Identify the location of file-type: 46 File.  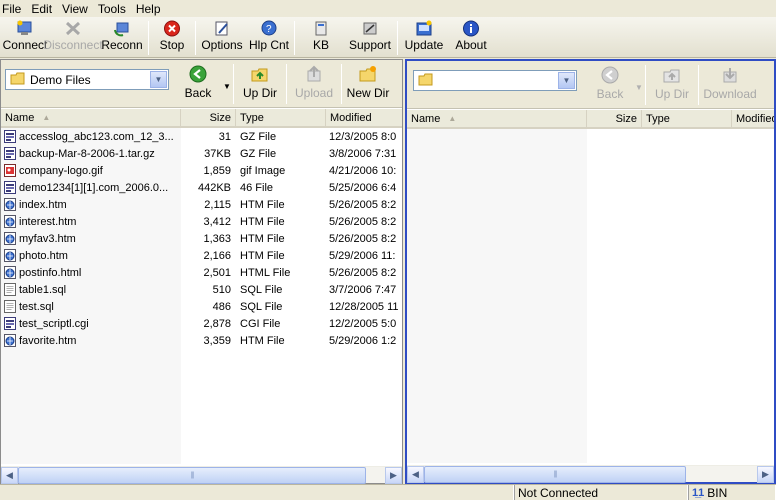
(257, 187).